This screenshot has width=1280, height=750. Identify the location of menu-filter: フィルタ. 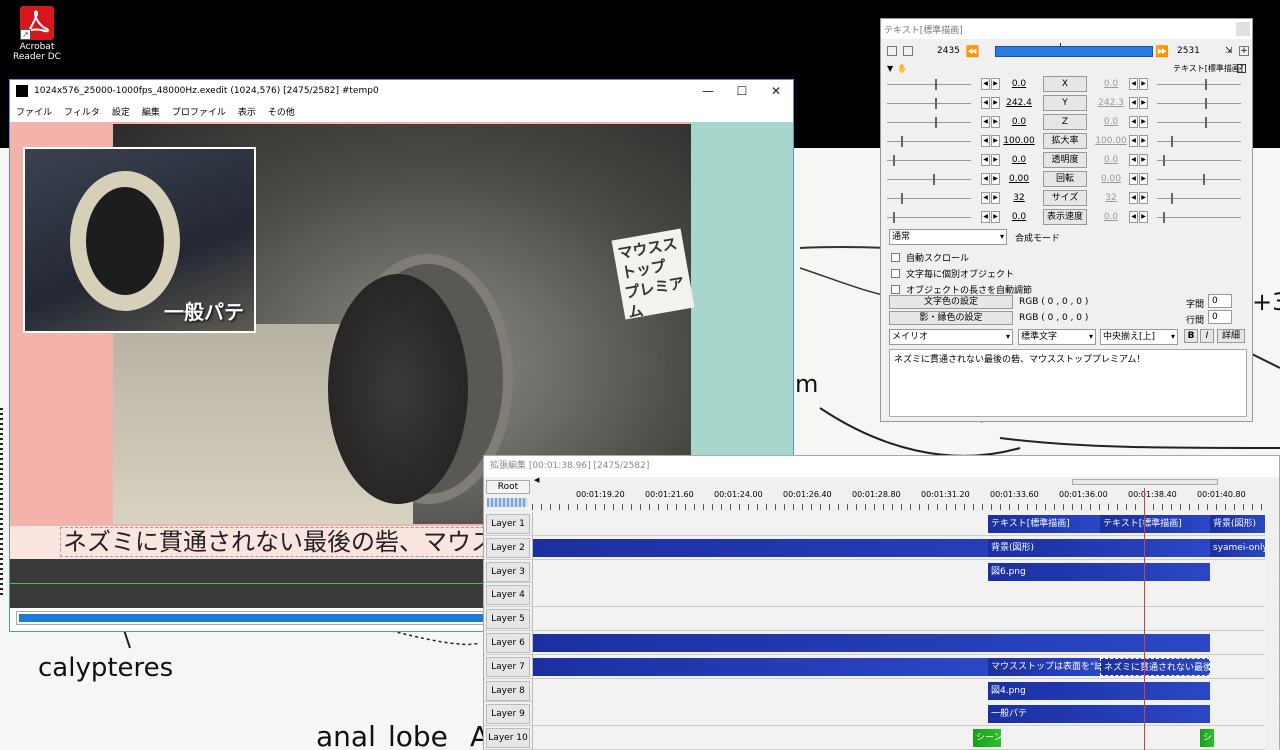
(82, 111).